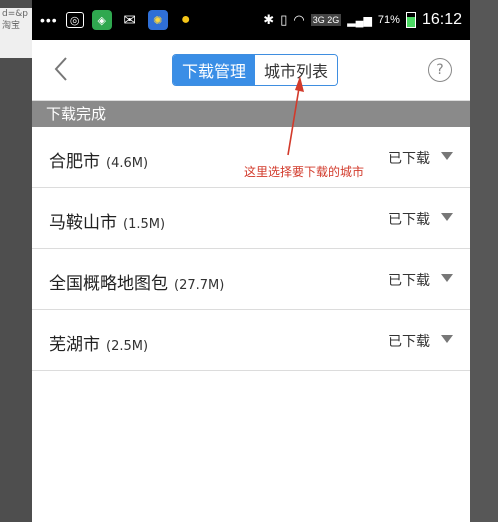 This screenshot has height=522, width=498. I want to click on background-browser-fragment: d=&p 淘宝, so click(16, 33).